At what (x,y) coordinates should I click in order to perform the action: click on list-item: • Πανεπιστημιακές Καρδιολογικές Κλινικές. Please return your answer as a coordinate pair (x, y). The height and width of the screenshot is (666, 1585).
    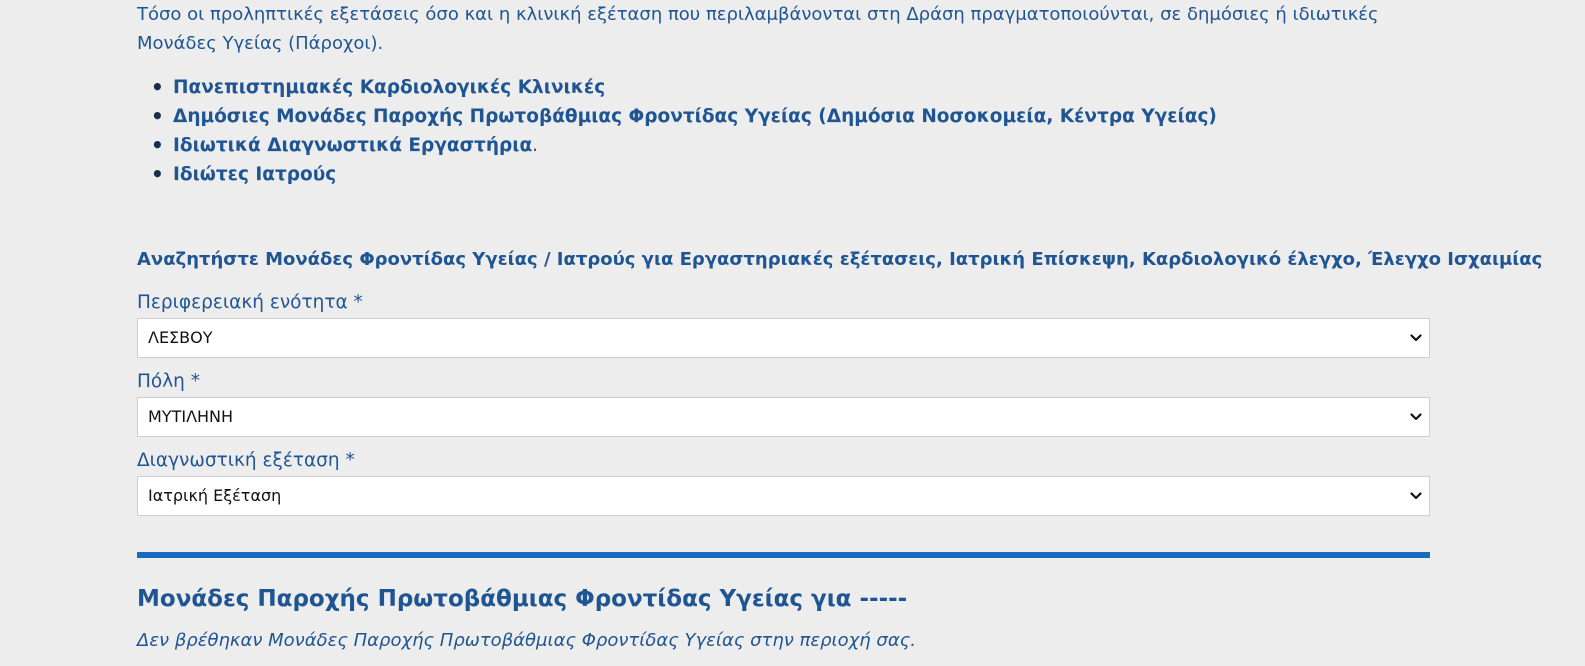
    Looking at the image, I should click on (783, 87).